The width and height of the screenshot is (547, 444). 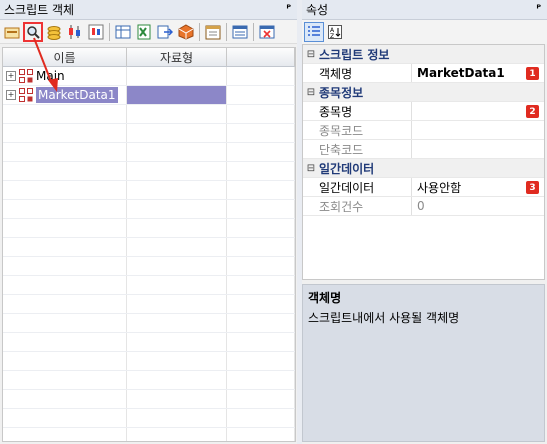 I want to click on description-title: 객체명, so click(x=325, y=298).